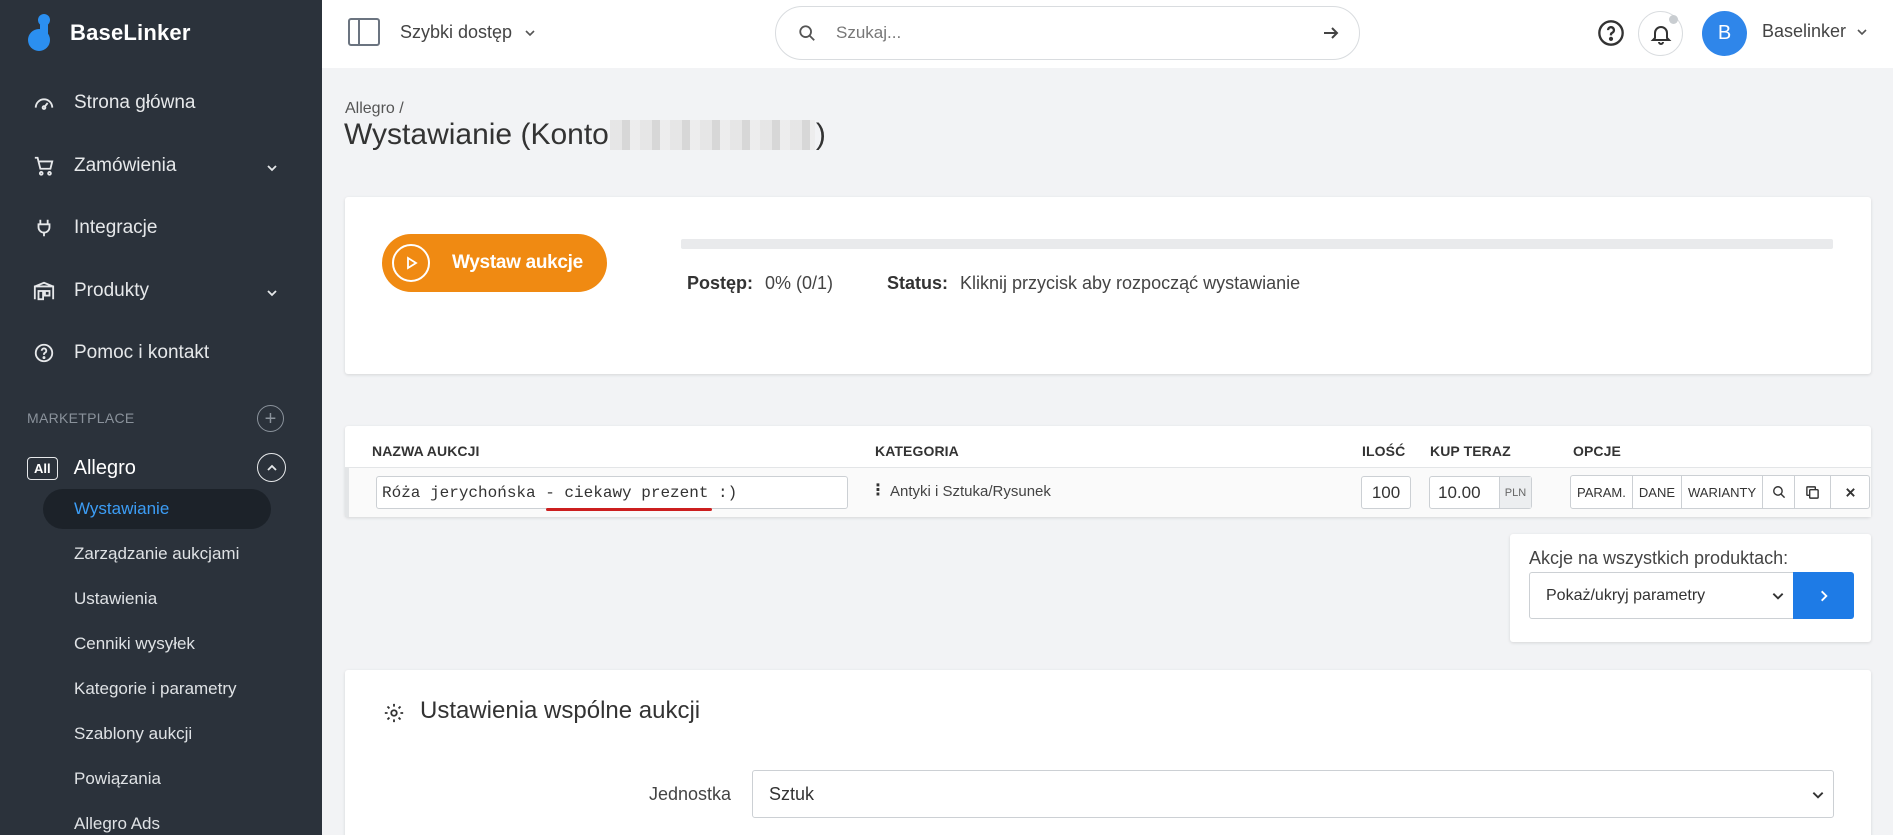 This screenshot has height=835, width=1893. I want to click on logo: BaseLinker, so click(109, 33).